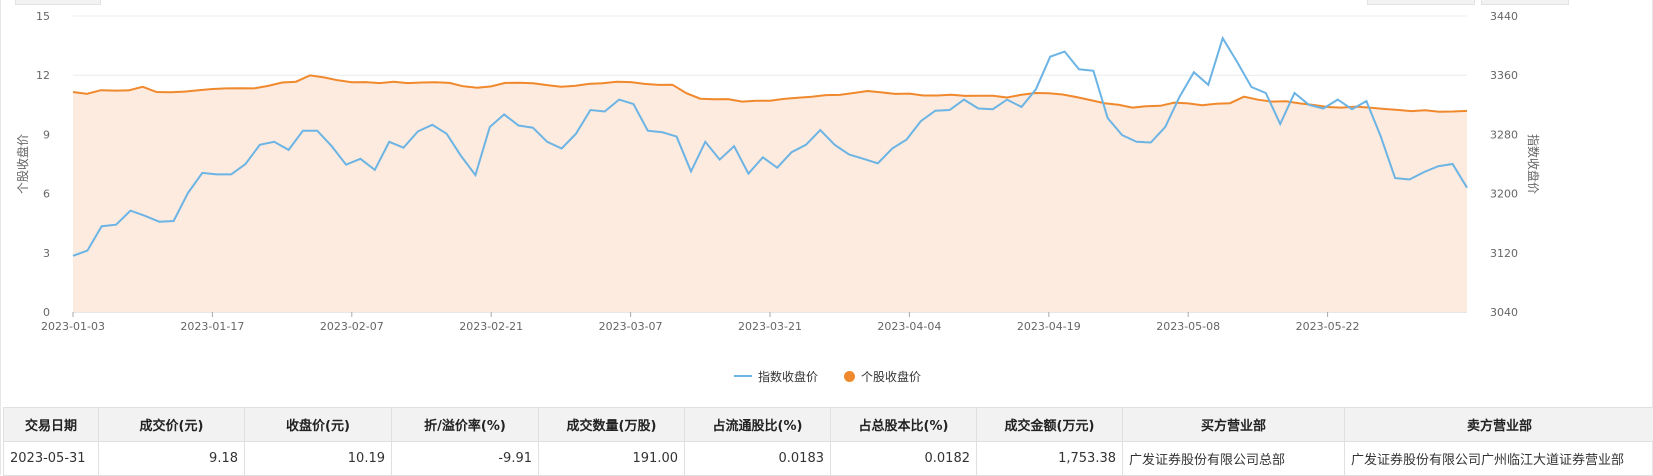 The image size is (1653, 476). What do you see at coordinates (612, 425) in the screenshot?
I see `col-header-volume: 成交数量(万股)` at bounding box center [612, 425].